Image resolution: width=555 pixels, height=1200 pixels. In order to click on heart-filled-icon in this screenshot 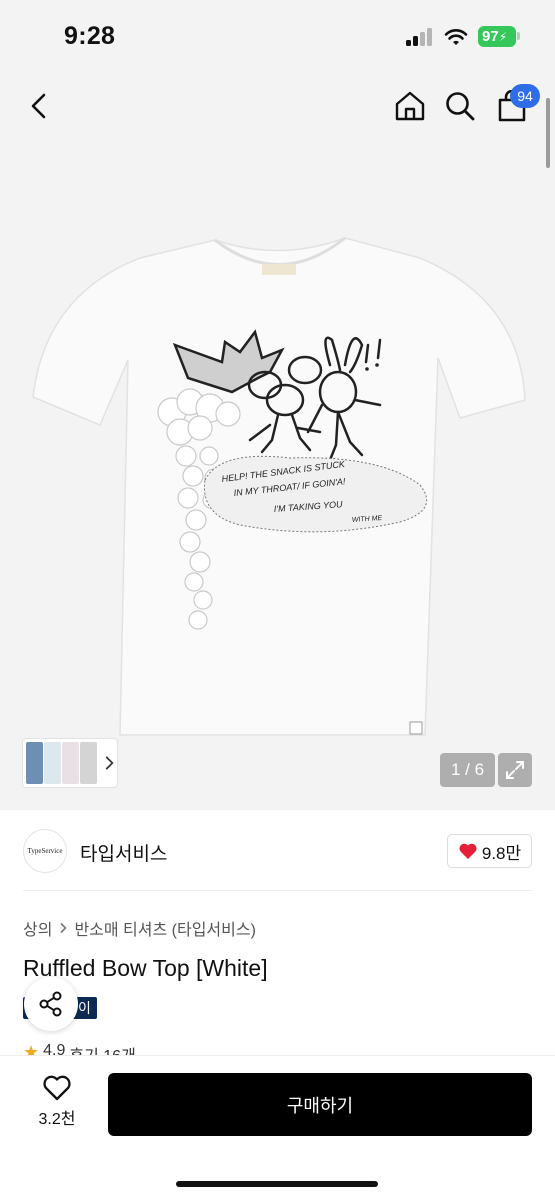, I will do `click(468, 851)`.